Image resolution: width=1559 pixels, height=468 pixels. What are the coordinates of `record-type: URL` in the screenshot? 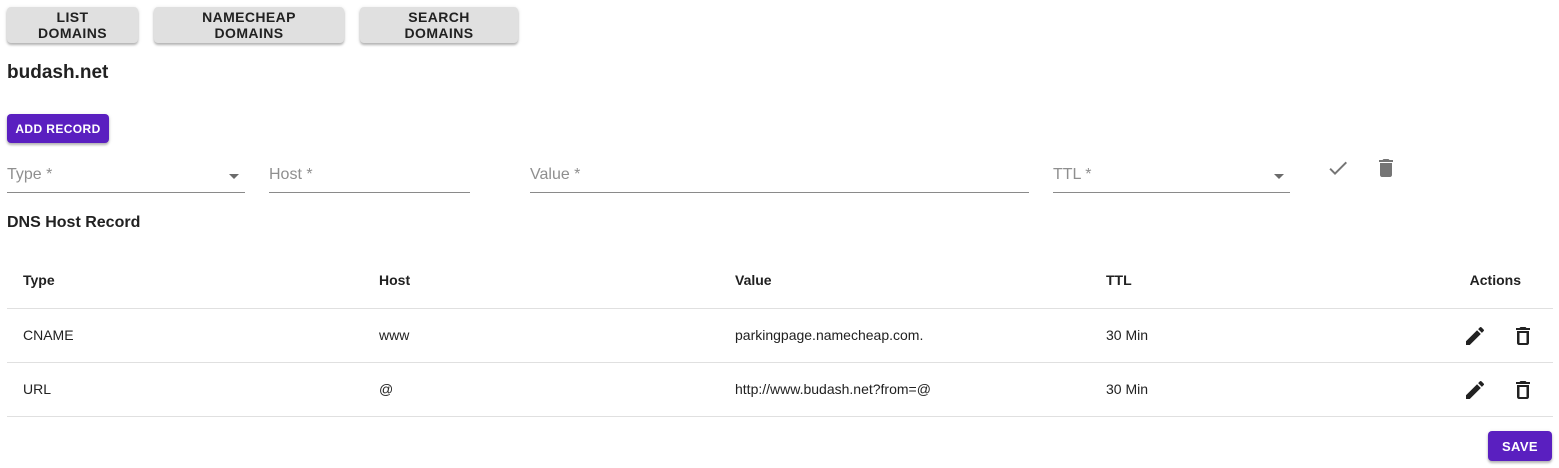 It's located at (37, 389).